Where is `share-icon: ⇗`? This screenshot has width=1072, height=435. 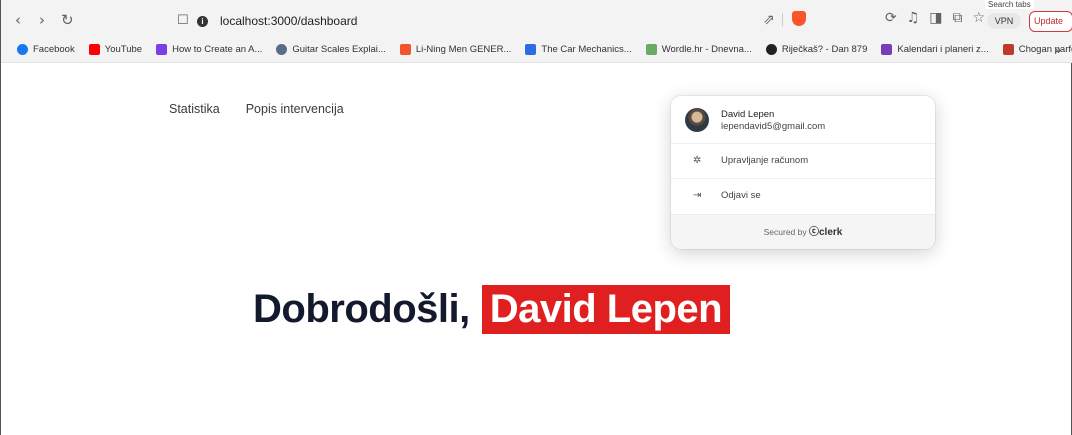 share-icon: ⇗ is located at coordinates (769, 19).